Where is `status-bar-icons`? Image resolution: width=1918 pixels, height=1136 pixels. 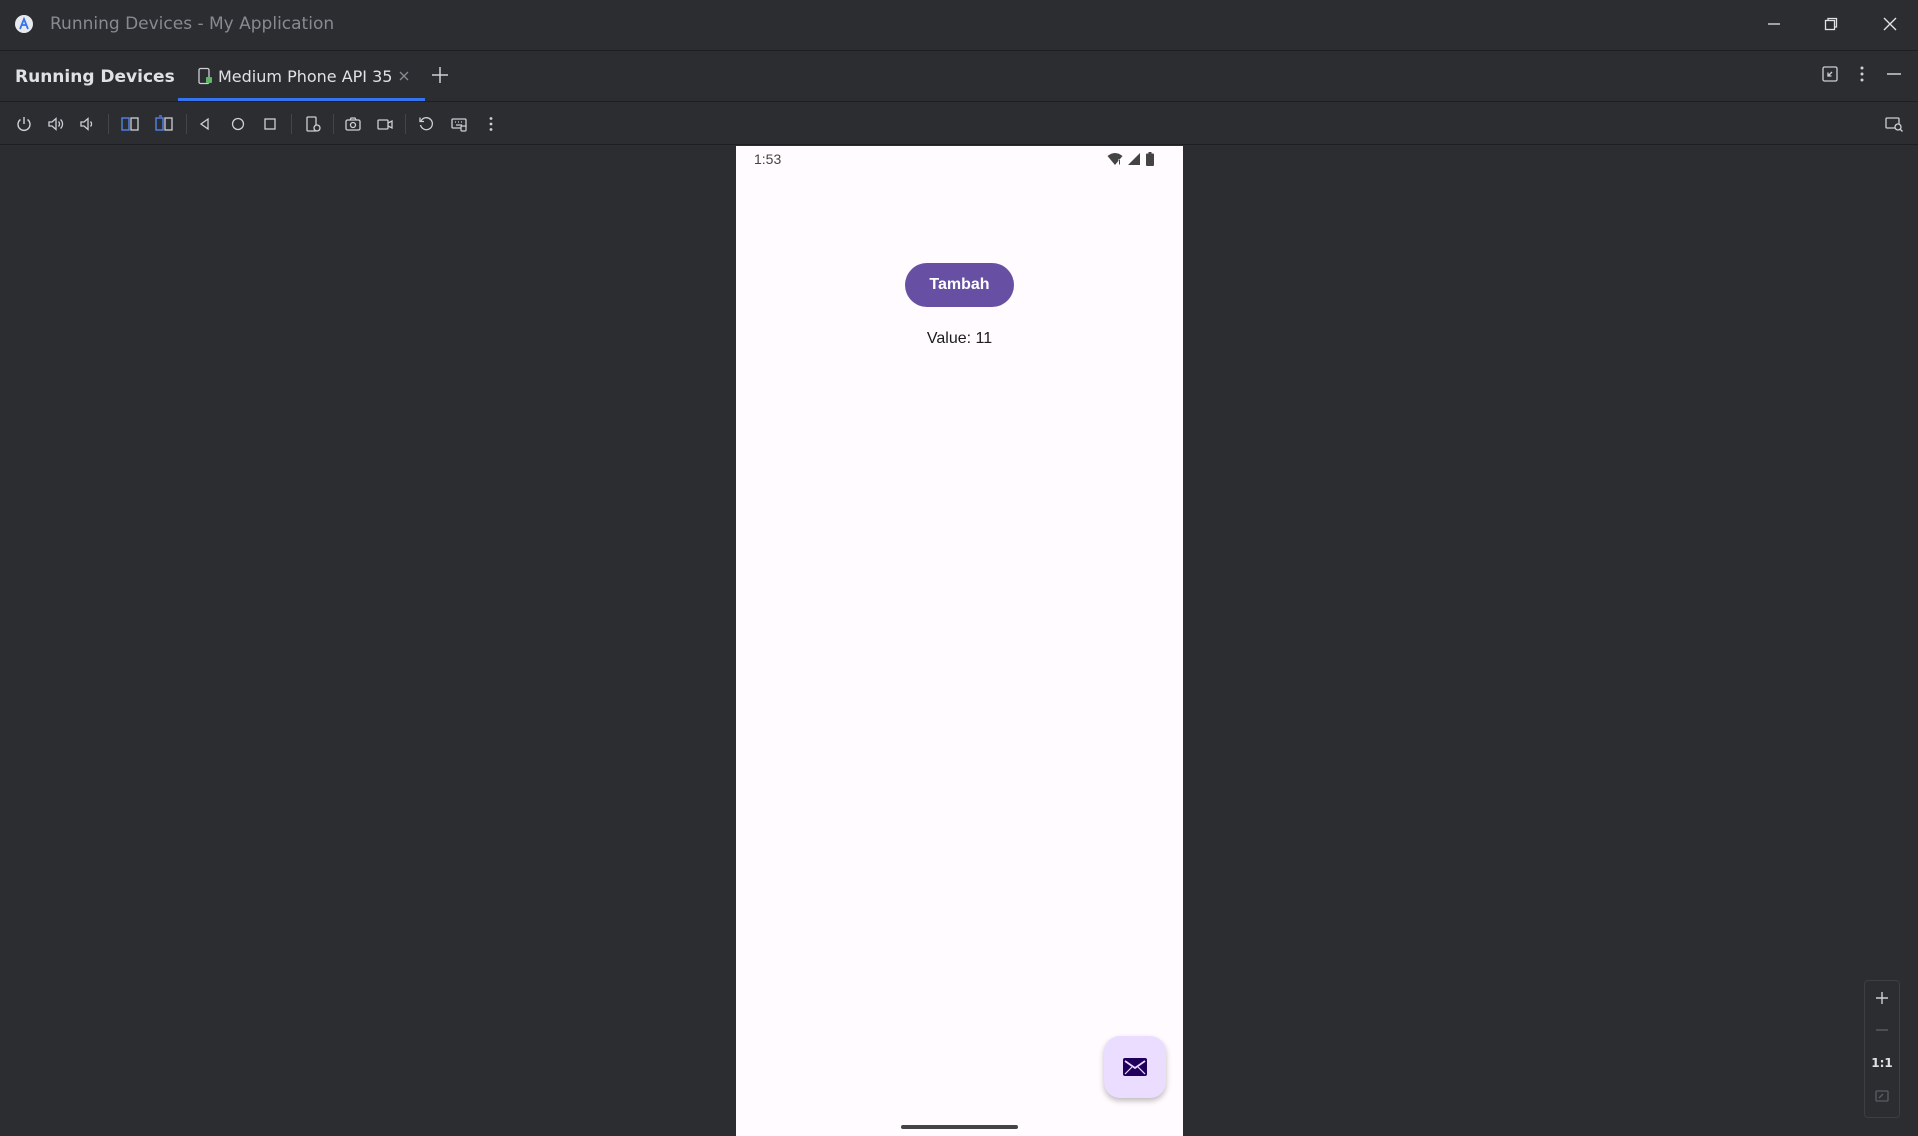 status-bar-icons is located at coordinates (1131, 159).